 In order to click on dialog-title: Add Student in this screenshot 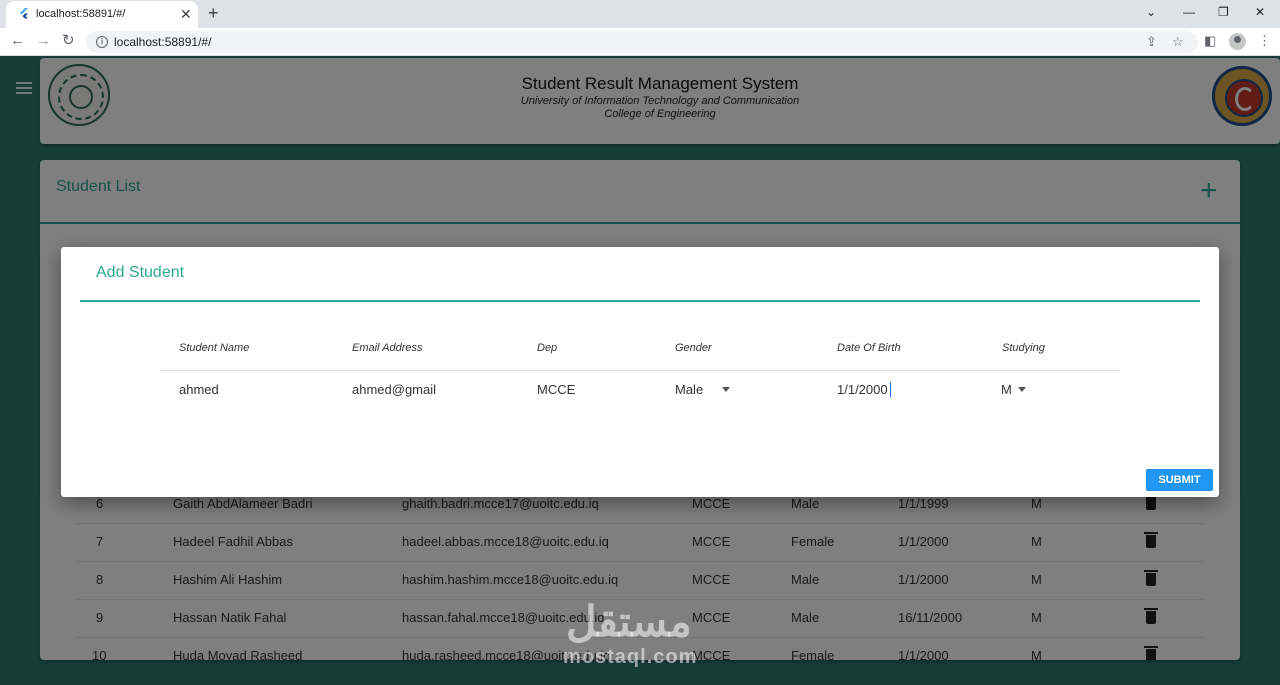, I will do `click(140, 272)`.